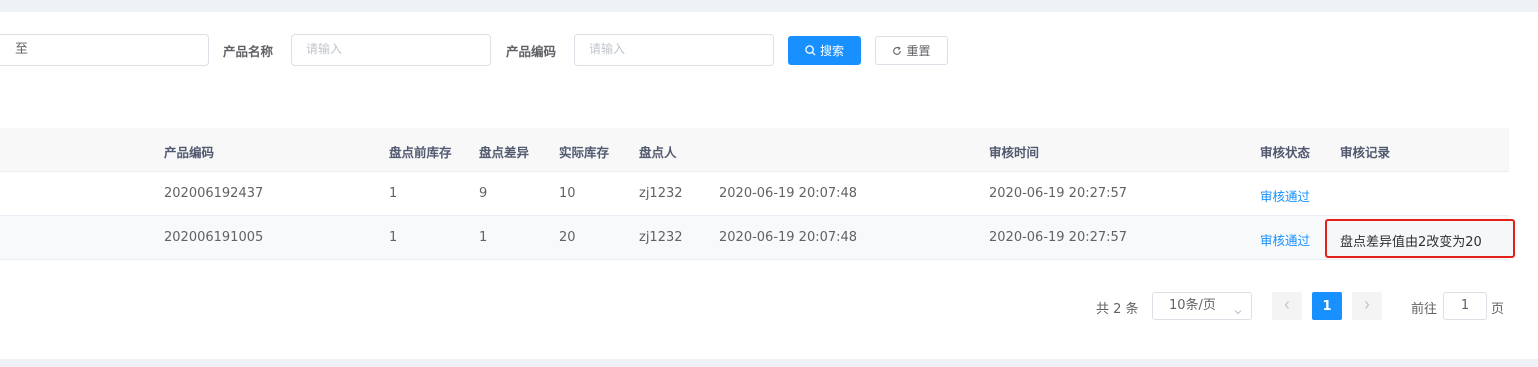 The width and height of the screenshot is (1538, 367). What do you see at coordinates (531, 51) in the screenshot?
I see `product-code-label: 产品编码` at bounding box center [531, 51].